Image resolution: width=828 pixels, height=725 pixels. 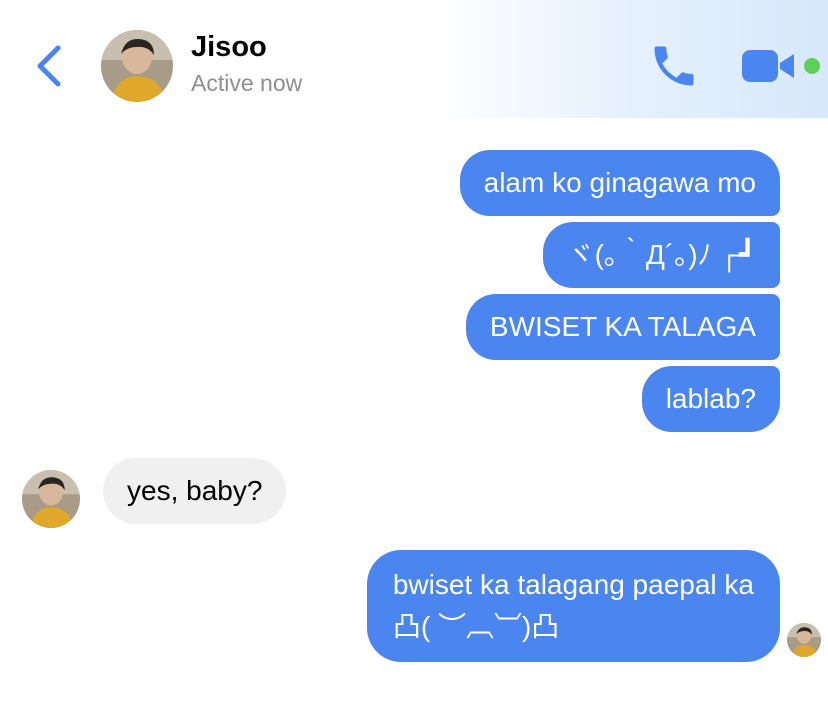 I want to click on video-camera-icon, so click(x=768, y=66).